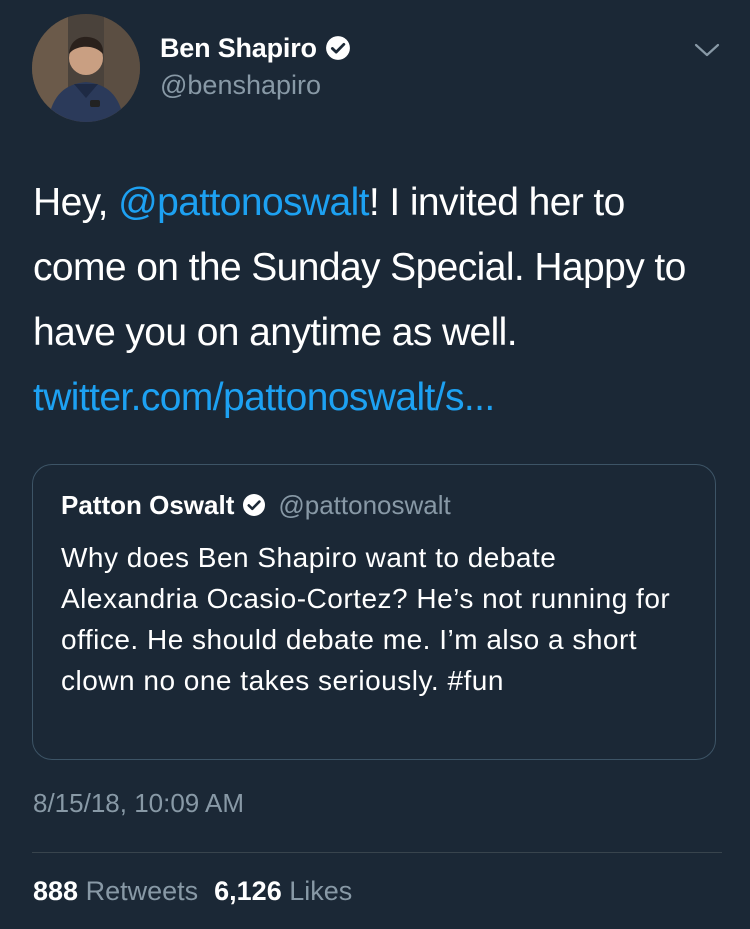 The height and width of the screenshot is (929, 750). Describe the element at coordinates (321, 891) in the screenshot. I see `likes-label: Likes` at that location.